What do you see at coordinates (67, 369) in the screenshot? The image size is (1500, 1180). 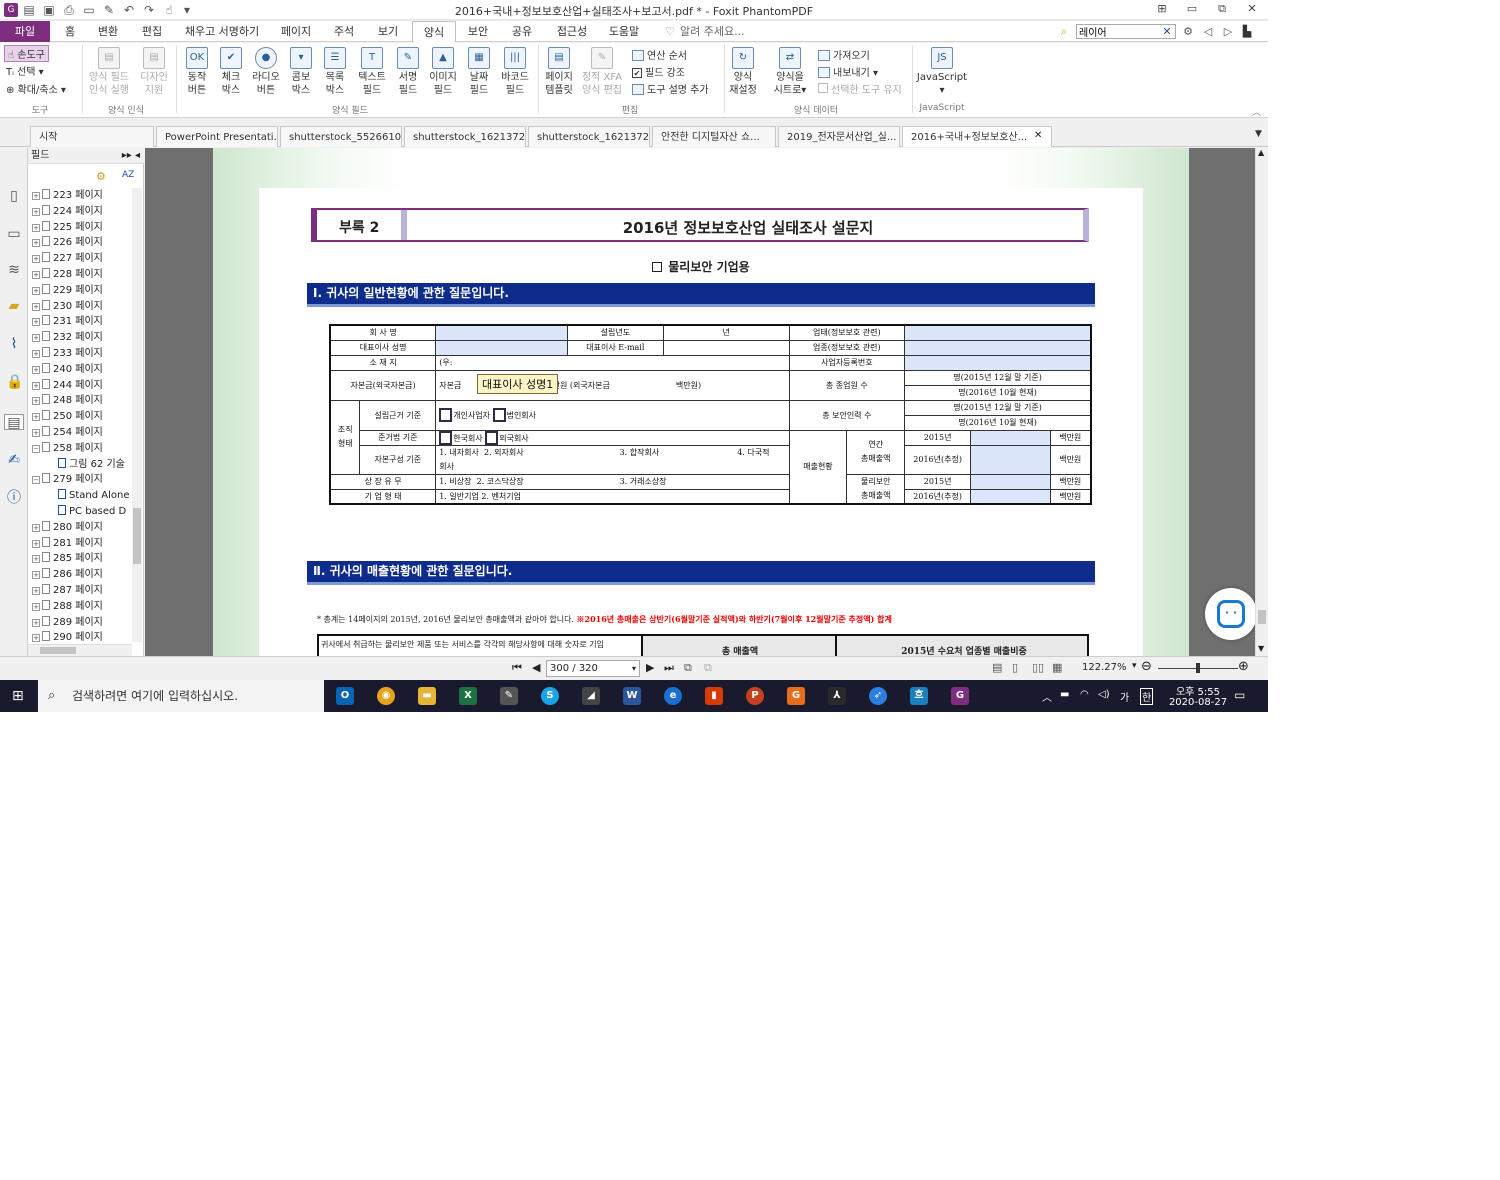 I see `tree-page-item: +240 페이지` at bounding box center [67, 369].